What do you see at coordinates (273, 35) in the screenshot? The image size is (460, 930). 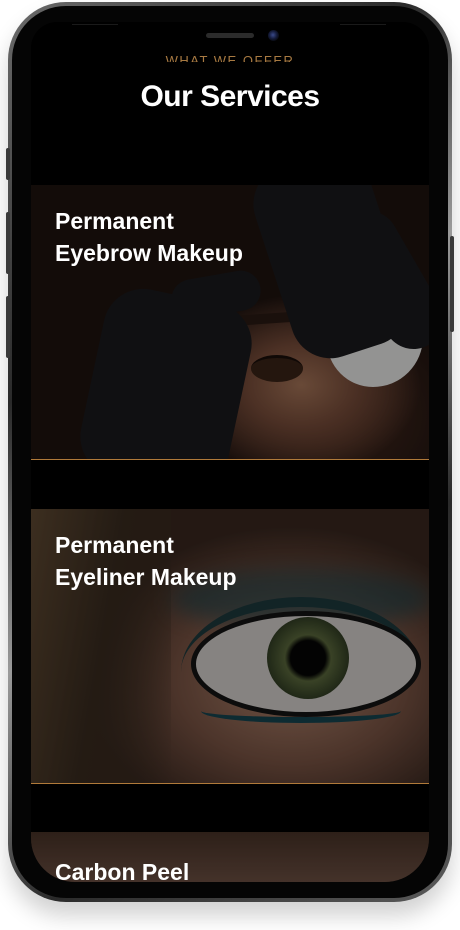 I see `front-camera-icon` at bounding box center [273, 35].